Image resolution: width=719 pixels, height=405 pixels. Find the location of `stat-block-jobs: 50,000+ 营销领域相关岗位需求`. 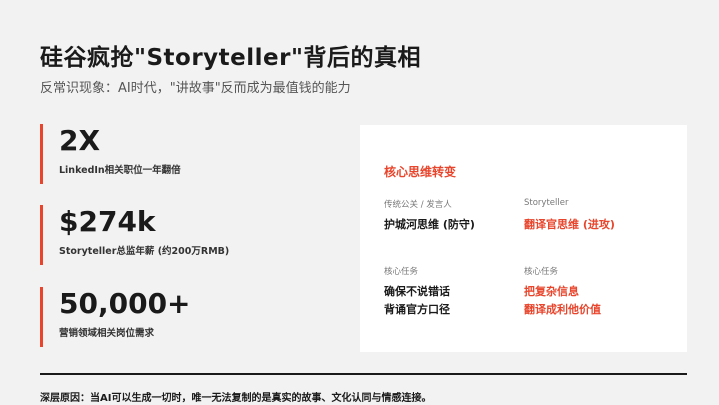

stat-block-jobs: 50,000+ 营销领域相关岗位需求 is located at coordinates (190, 317).